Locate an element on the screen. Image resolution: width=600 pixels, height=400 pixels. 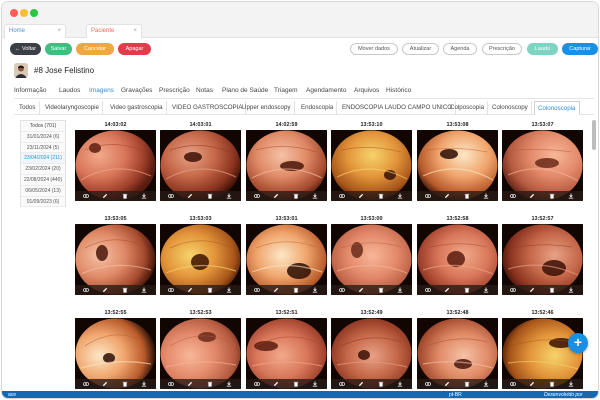
add-button: + is located at coordinates (578, 343).